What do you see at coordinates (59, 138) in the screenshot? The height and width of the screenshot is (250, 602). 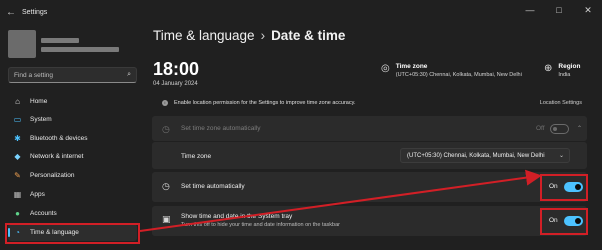 I see `sidebar-item-label: Bluetooth & devices` at bounding box center [59, 138].